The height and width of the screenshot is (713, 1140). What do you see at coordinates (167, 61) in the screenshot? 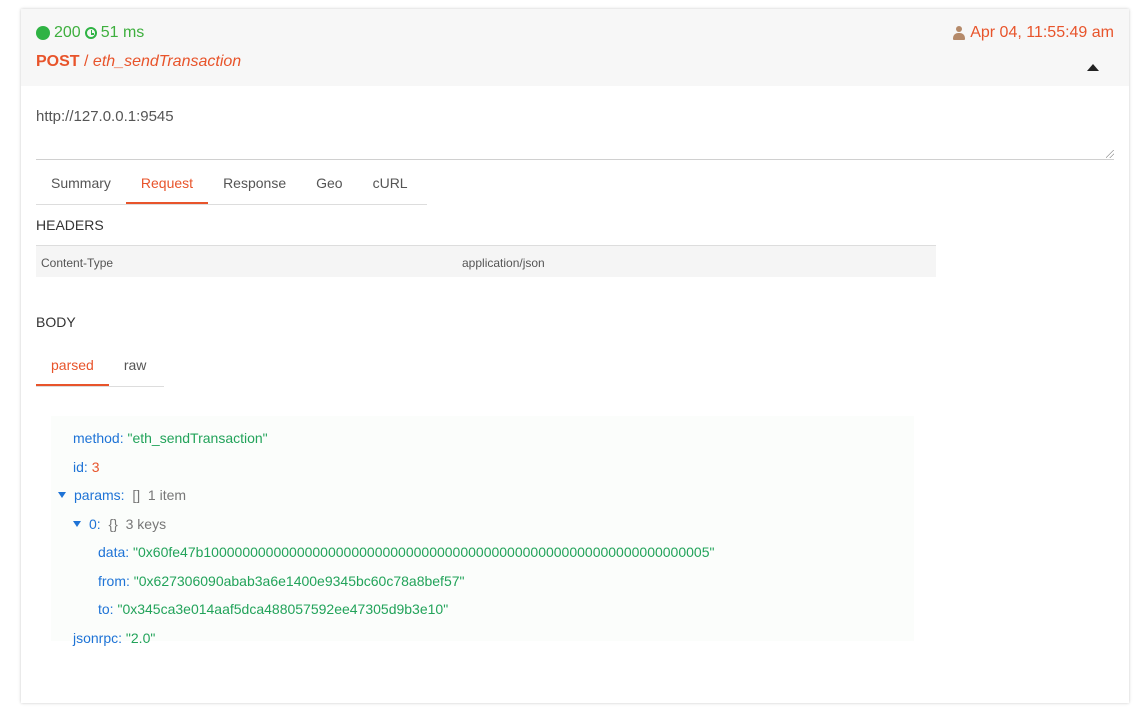
I see `endpoint-name: eth_sendTransaction` at bounding box center [167, 61].